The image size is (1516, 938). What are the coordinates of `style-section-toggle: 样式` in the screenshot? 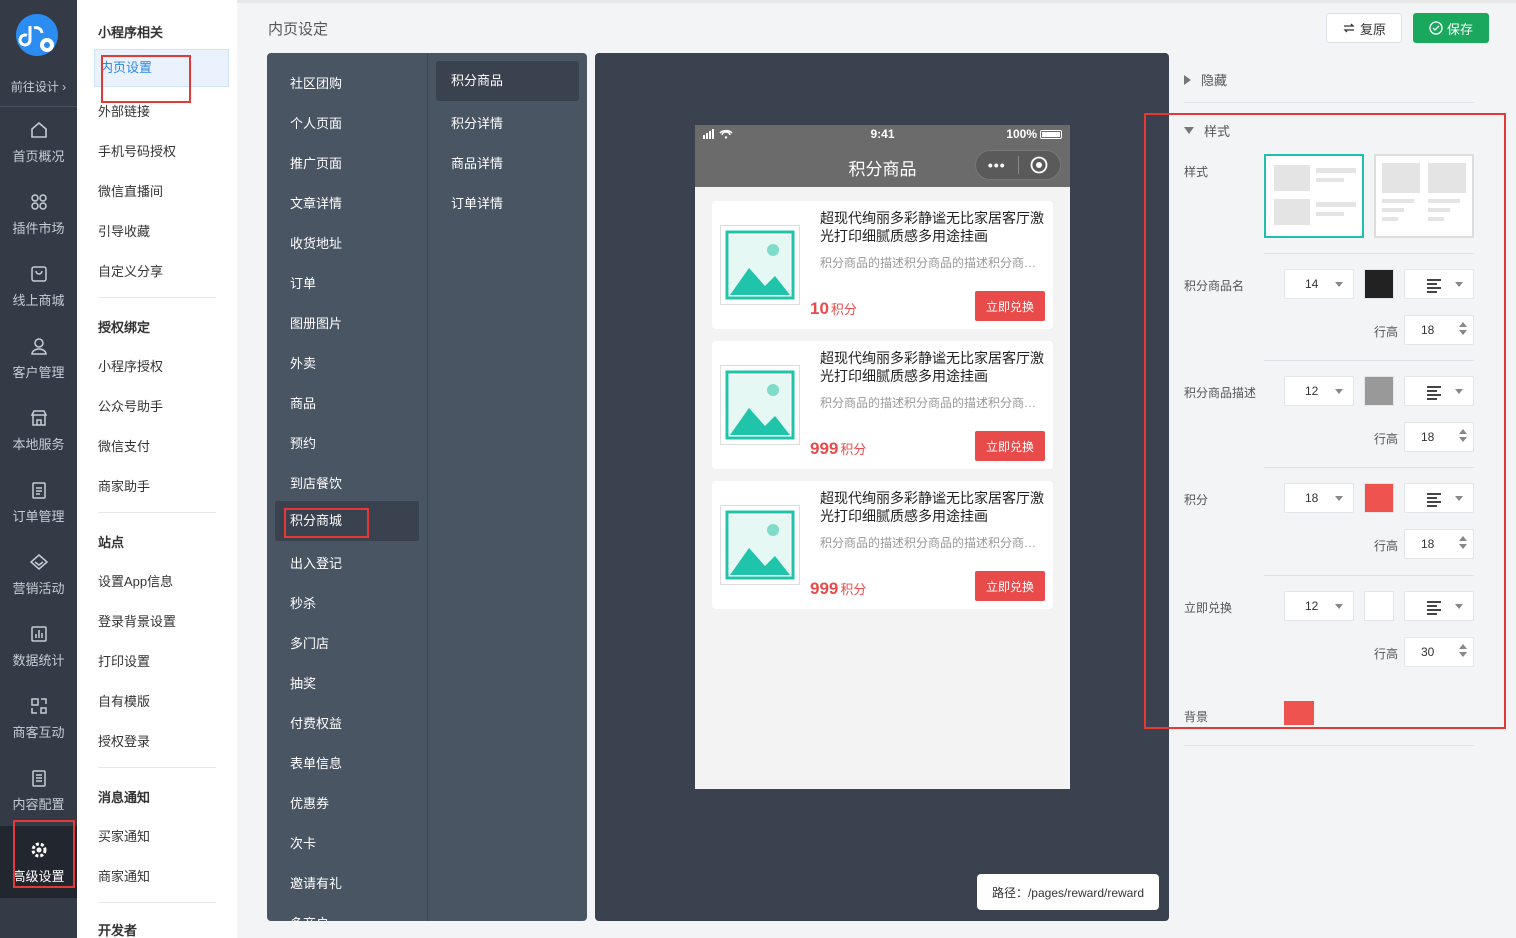 It's located at (1207, 130).